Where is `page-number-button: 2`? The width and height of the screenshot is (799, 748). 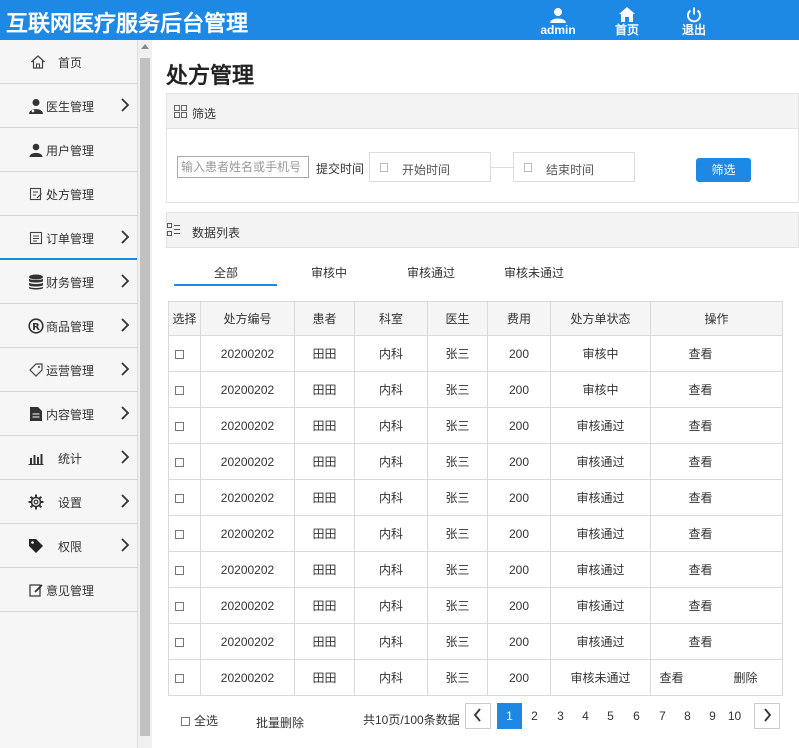 page-number-button: 2 is located at coordinates (534, 716).